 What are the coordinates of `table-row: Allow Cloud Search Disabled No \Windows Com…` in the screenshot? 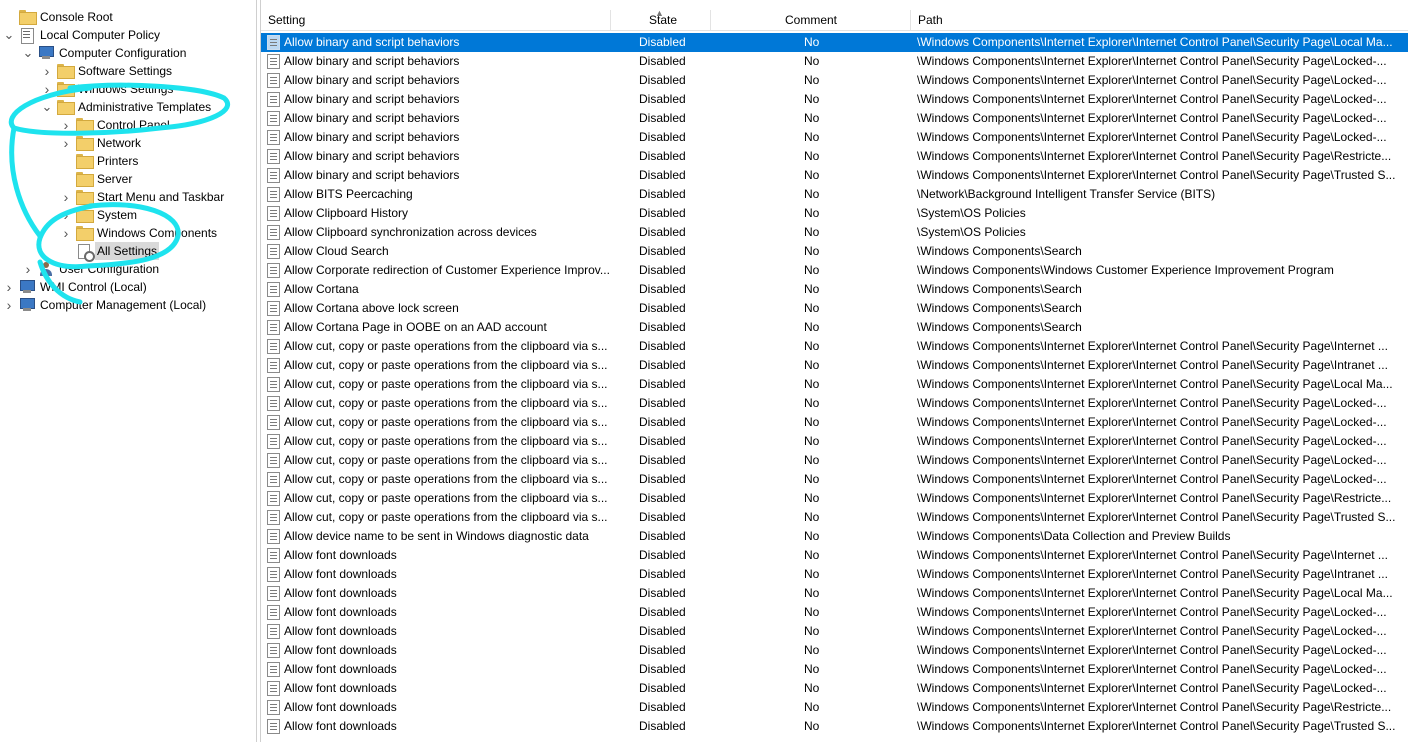 It's located at (834, 251).